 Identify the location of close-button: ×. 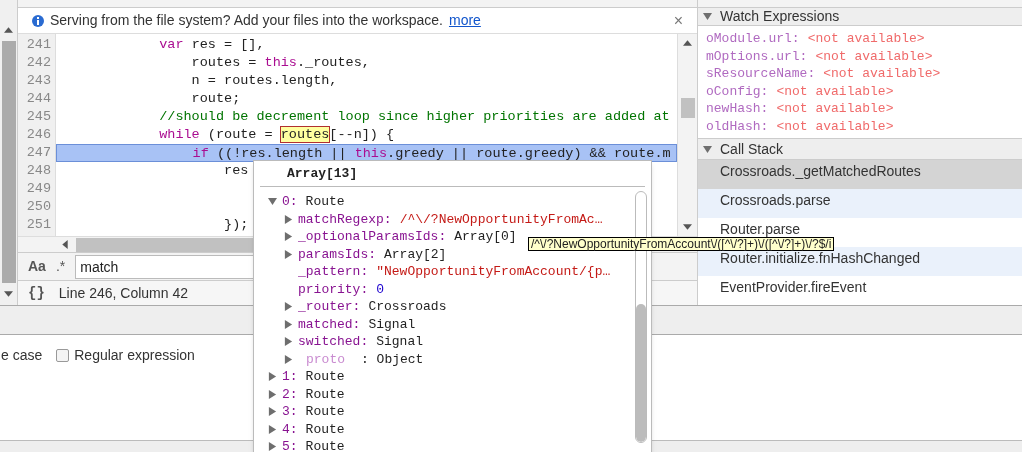
(678, 20).